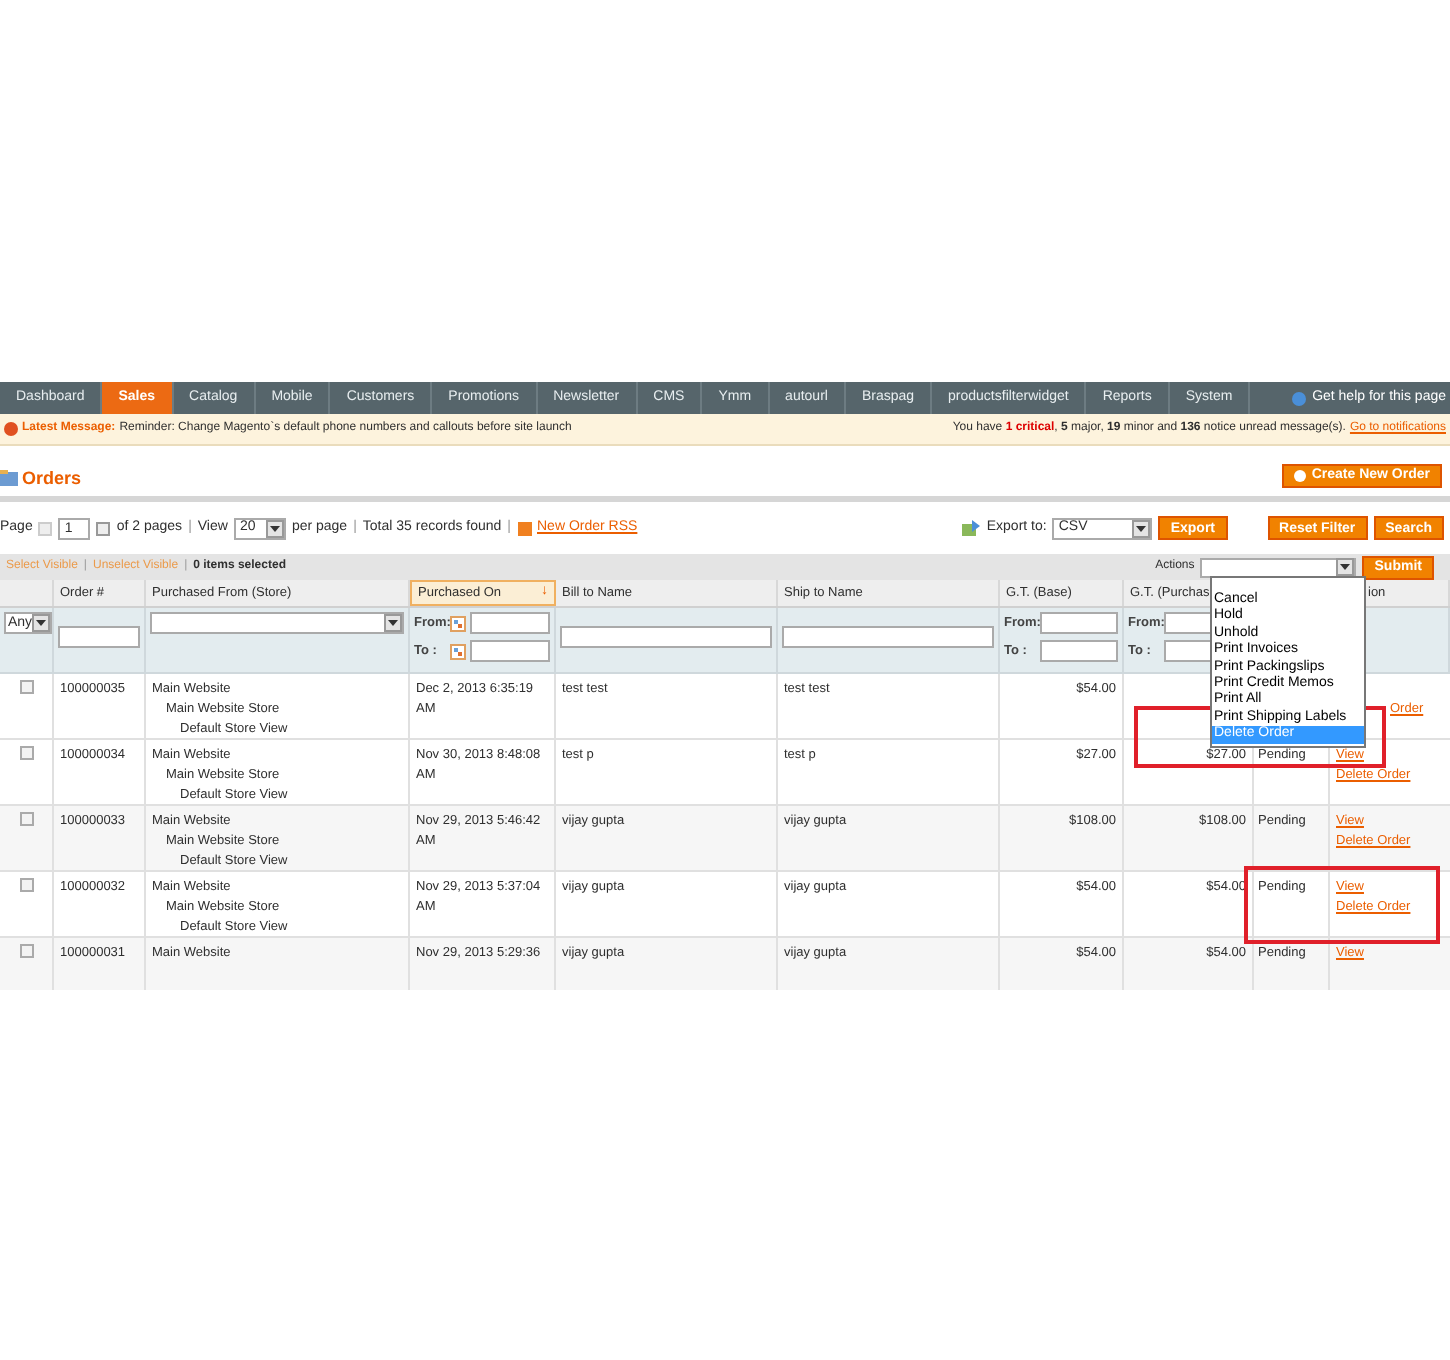 This screenshot has width=1450, height=1360. Describe the element at coordinates (11, 429) in the screenshot. I see `alert-icon` at that location.